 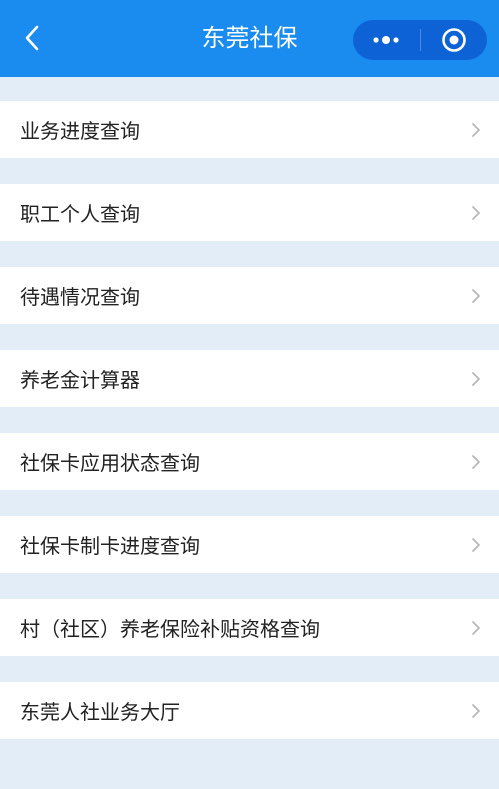 What do you see at coordinates (80, 380) in the screenshot?
I see `menu-item-label: 养老金计算器` at bounding box center [80, 380].